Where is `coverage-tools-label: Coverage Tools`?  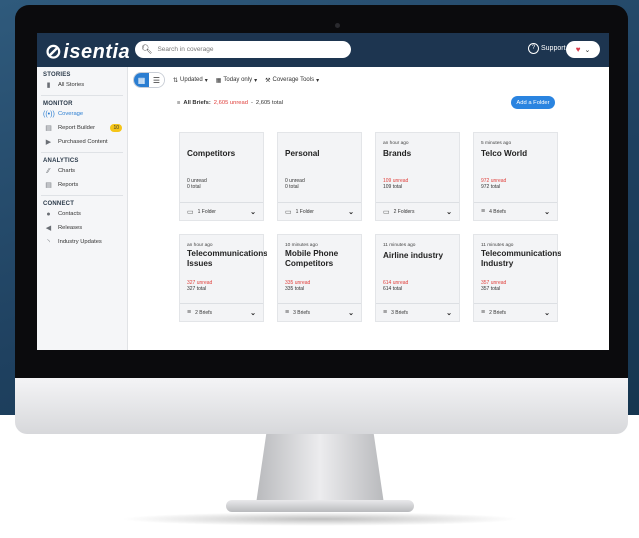 coverage-tools-label: Coverage Tools is located at coordinates (293, 80).